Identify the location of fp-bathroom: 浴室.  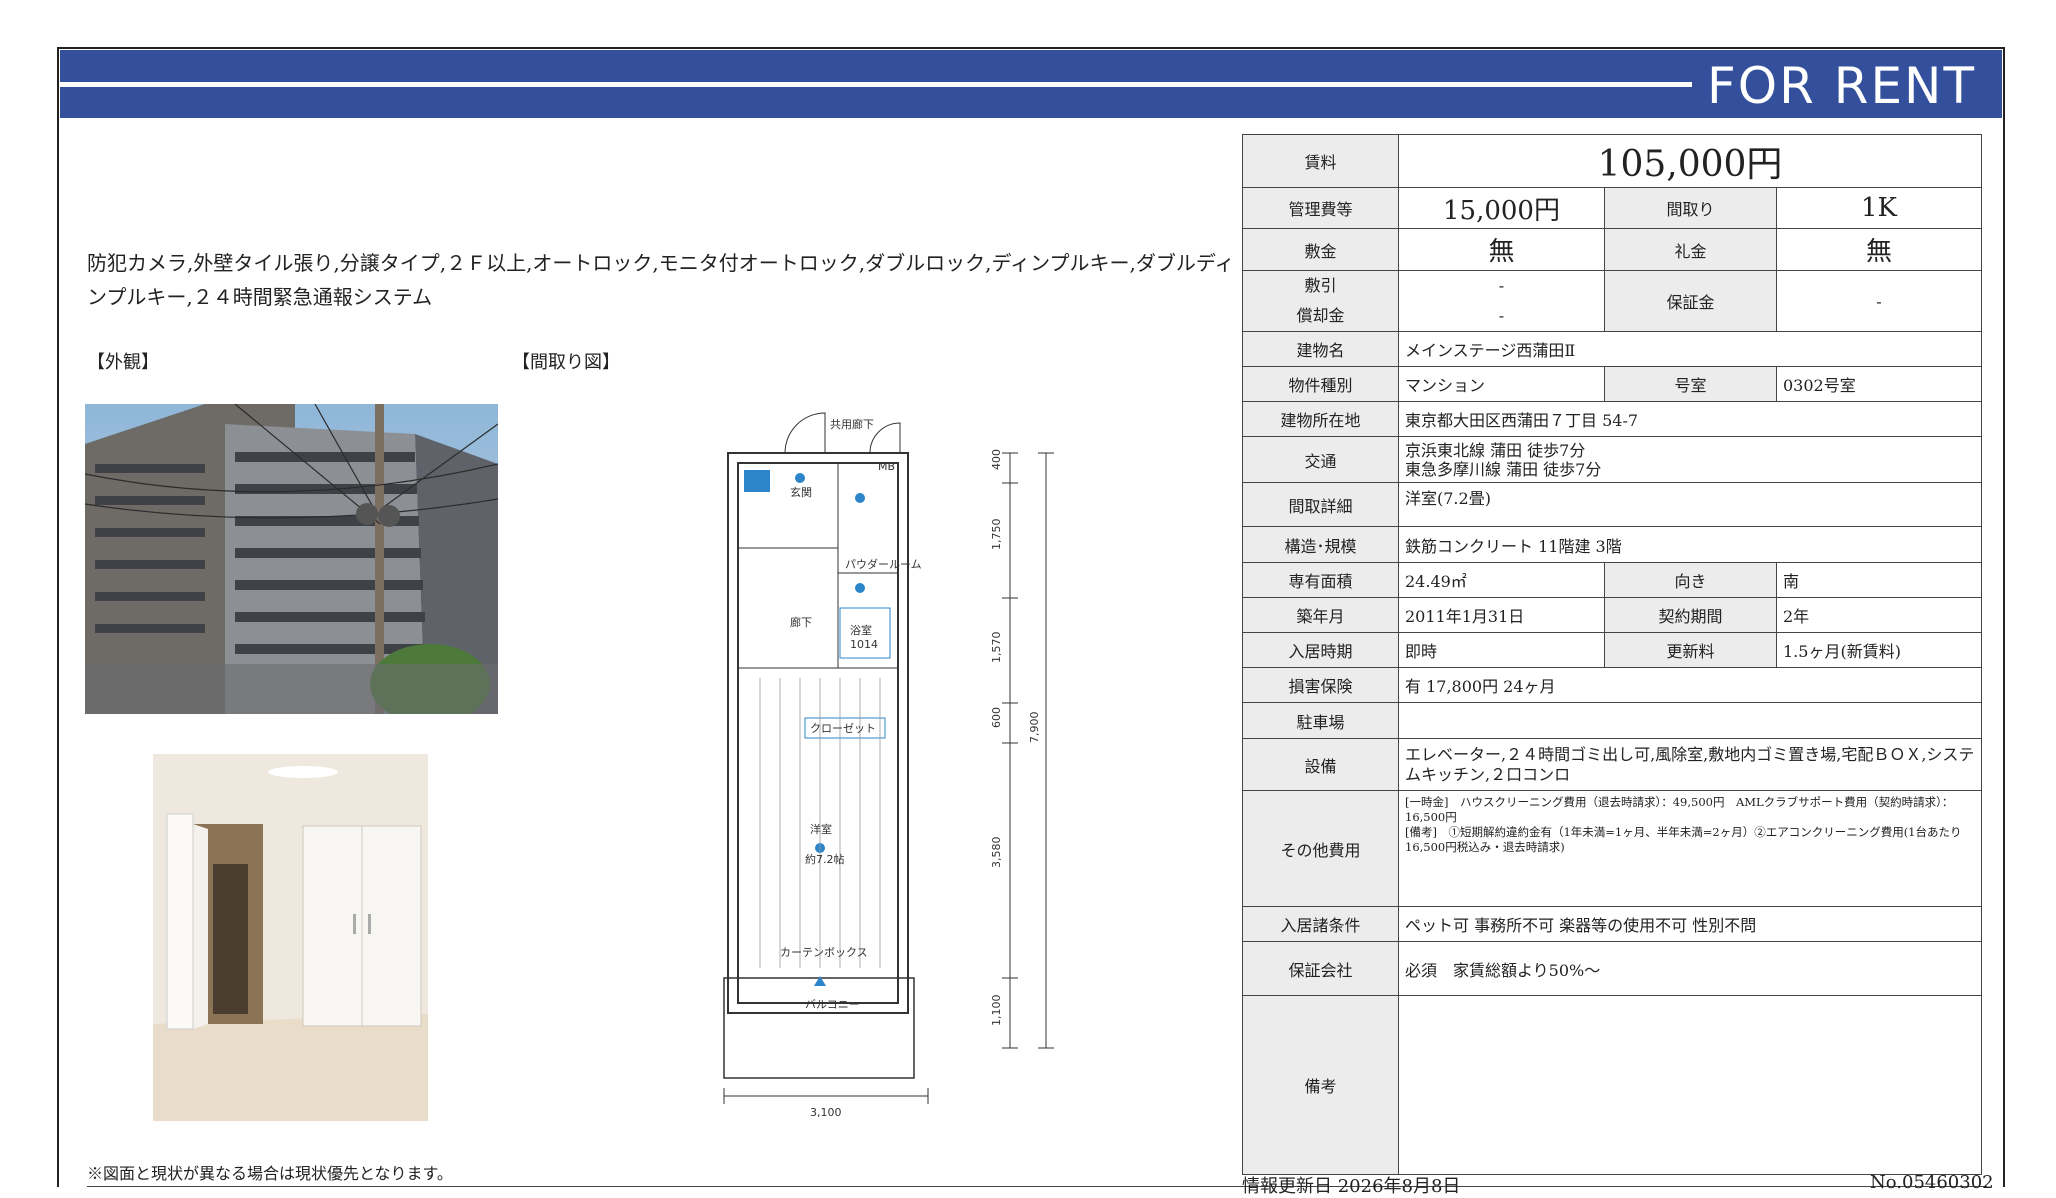
(861, 630).